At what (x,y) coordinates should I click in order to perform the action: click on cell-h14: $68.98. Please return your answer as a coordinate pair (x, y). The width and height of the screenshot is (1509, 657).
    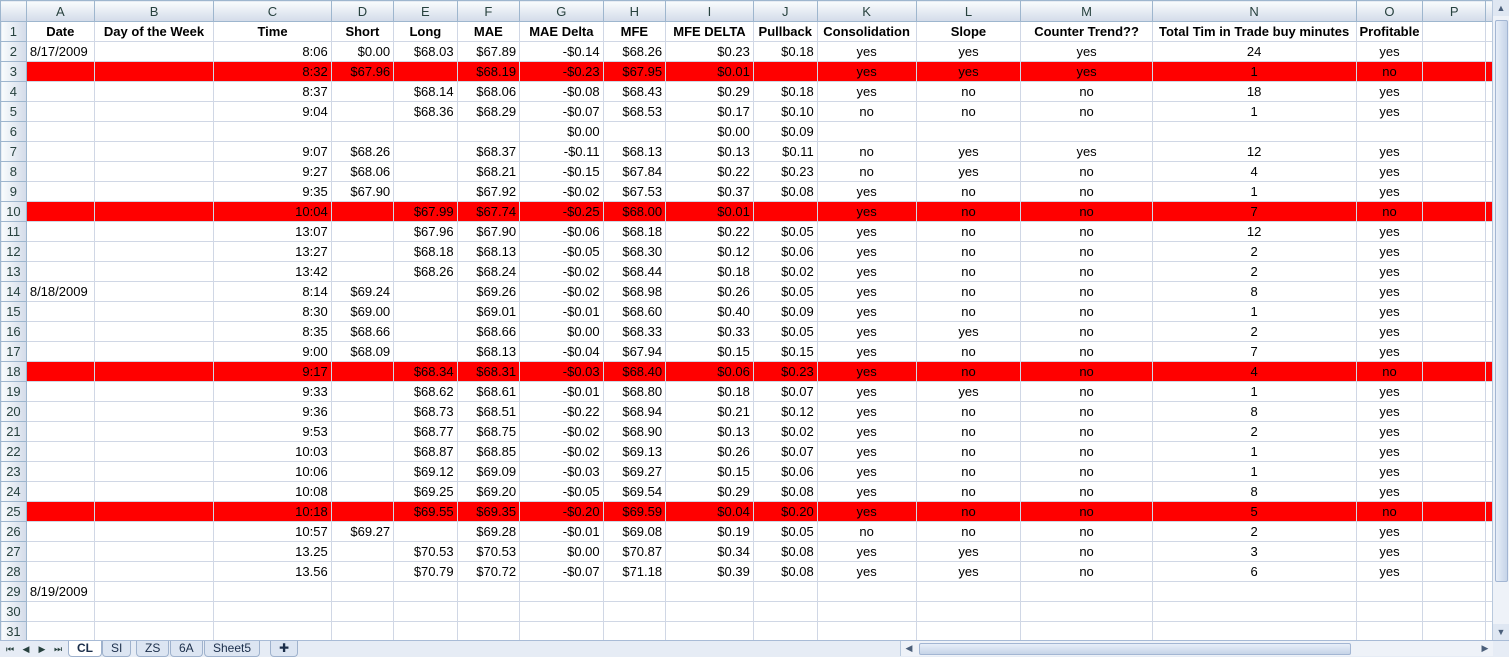
    Looking at the image, I should click on (634, 291).